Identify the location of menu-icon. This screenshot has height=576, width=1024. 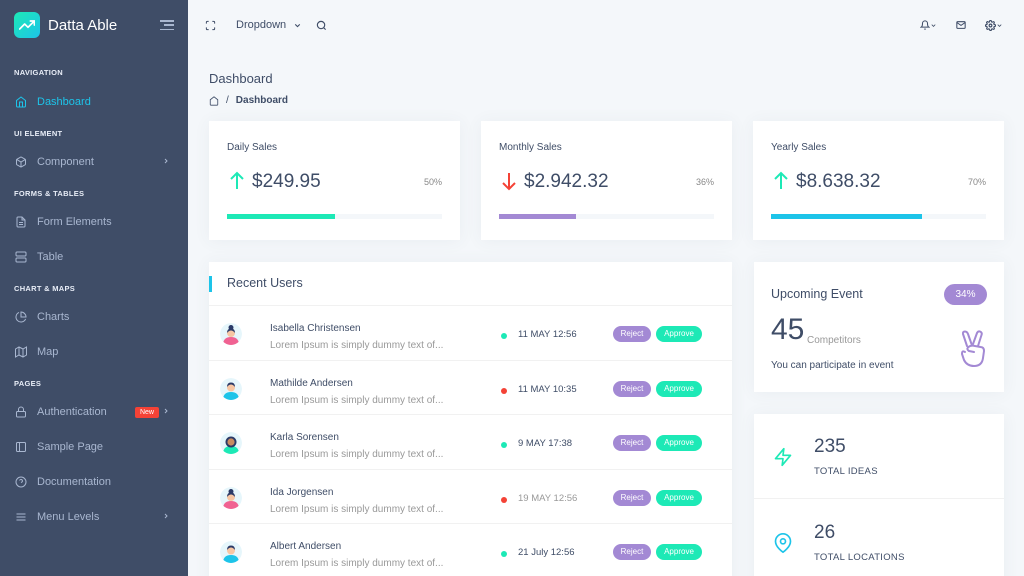
(21, 517).